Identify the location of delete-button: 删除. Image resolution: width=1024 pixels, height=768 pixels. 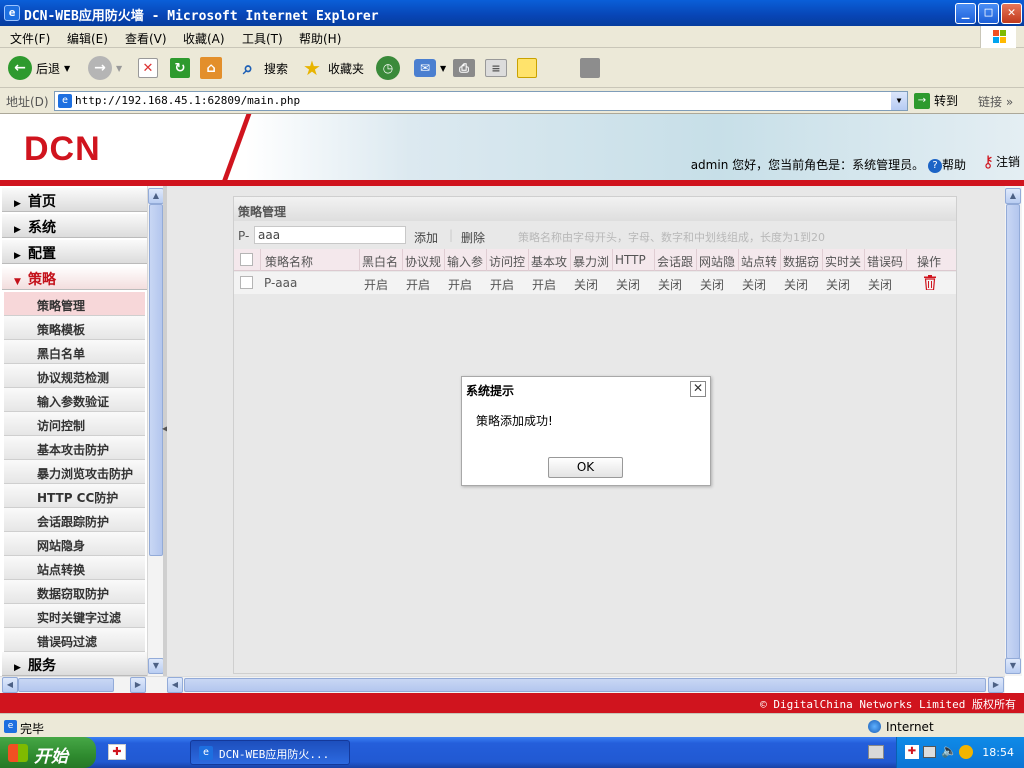
(473, 237).